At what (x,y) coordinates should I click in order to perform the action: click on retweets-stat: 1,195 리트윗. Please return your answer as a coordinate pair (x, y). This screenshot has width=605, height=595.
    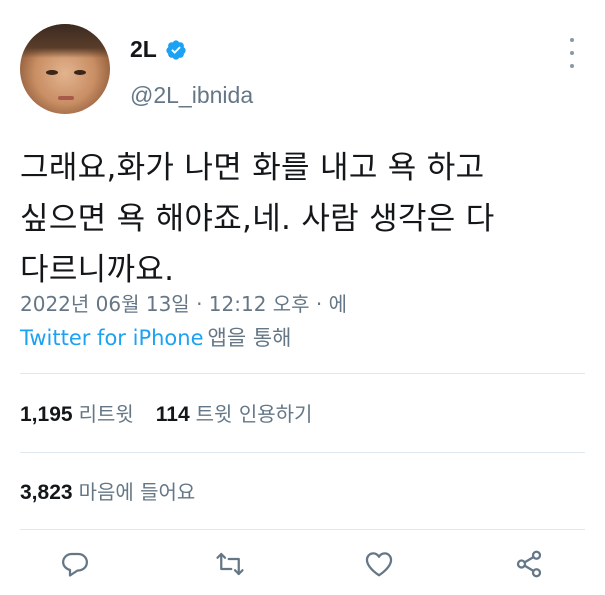
    Looking at the image, I should click on (77, 414).